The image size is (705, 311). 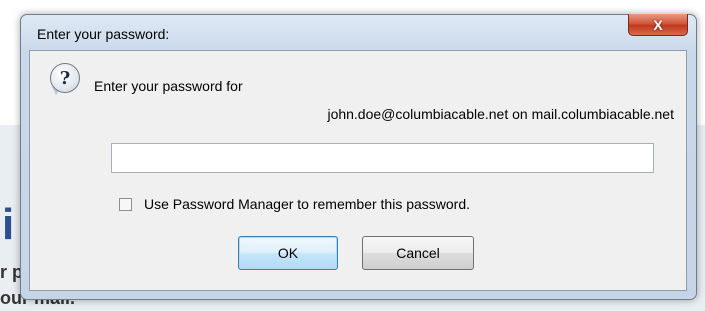 What do you see at coordinates (65, 78) in the screenshot?
I see `question-icon: ?` at bounding box center [65, 78].